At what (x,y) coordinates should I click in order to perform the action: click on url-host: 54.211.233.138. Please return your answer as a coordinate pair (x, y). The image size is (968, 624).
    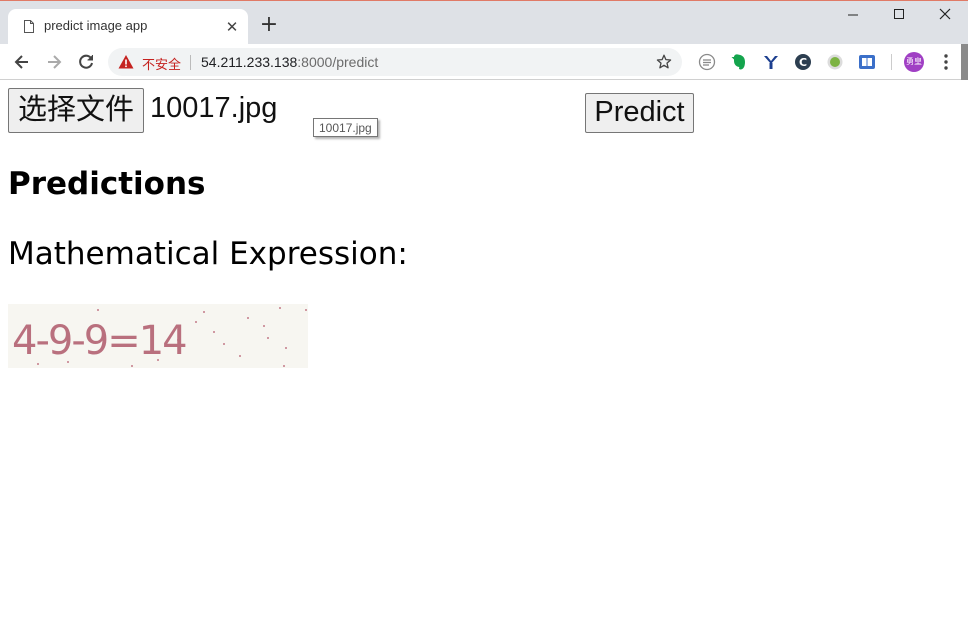
    Looking at the image, I should click on (249, 62).